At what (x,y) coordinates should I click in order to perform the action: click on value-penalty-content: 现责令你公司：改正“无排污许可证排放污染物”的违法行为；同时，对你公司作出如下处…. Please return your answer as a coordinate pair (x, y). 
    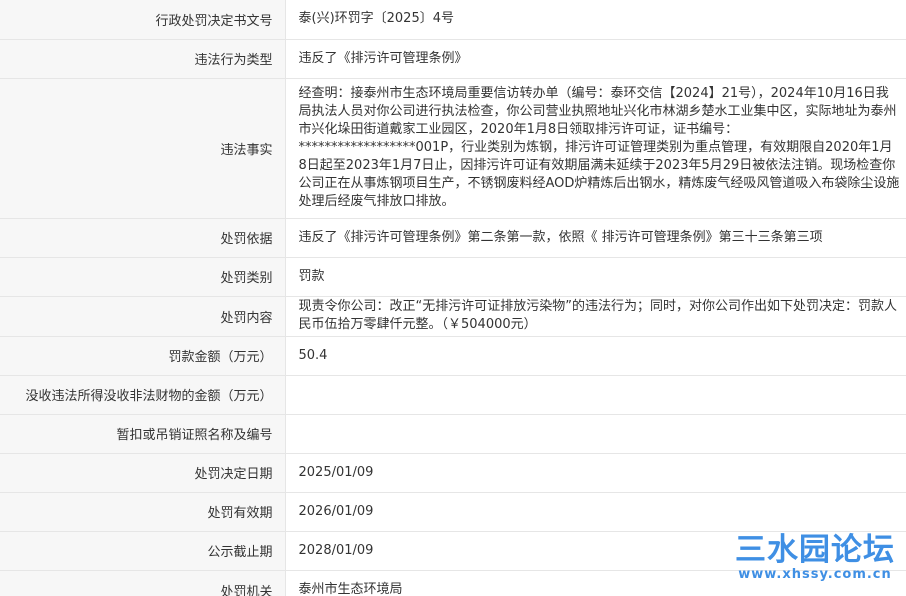
    Looking at the image, I should click on (595, 316).